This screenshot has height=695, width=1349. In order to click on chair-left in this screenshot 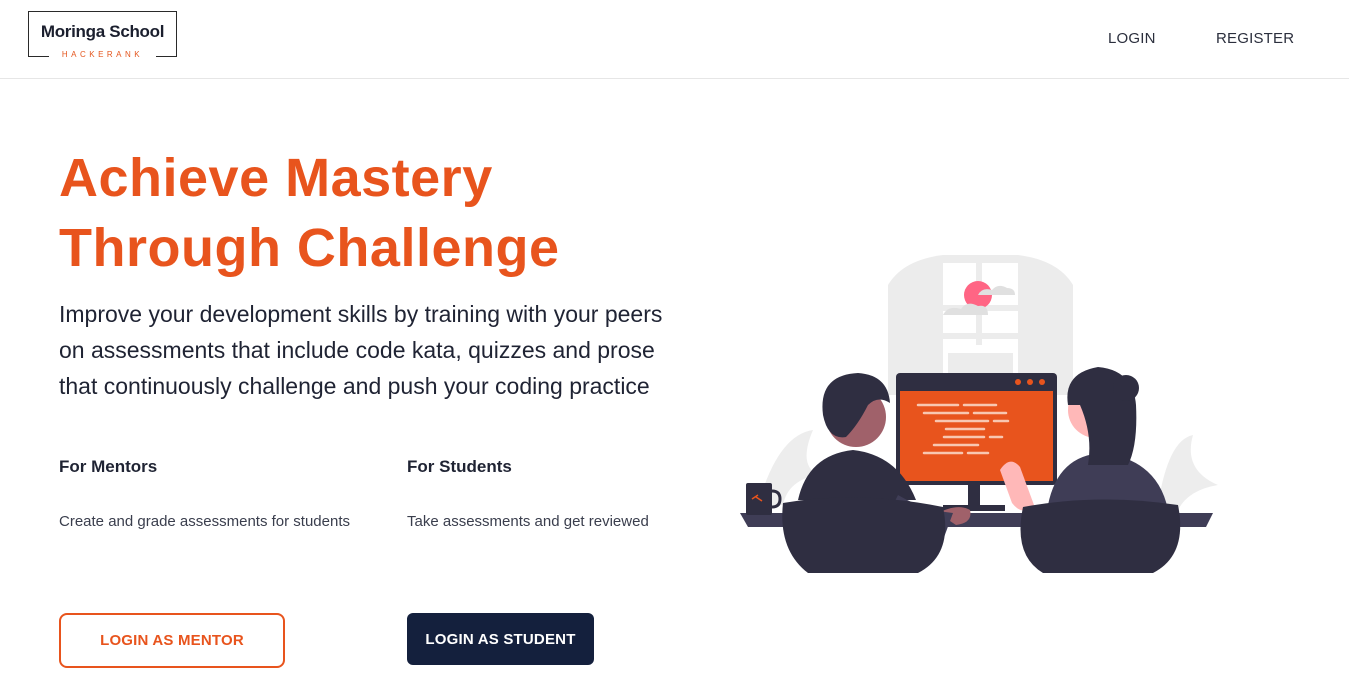, I will do `click(864, 535)`.